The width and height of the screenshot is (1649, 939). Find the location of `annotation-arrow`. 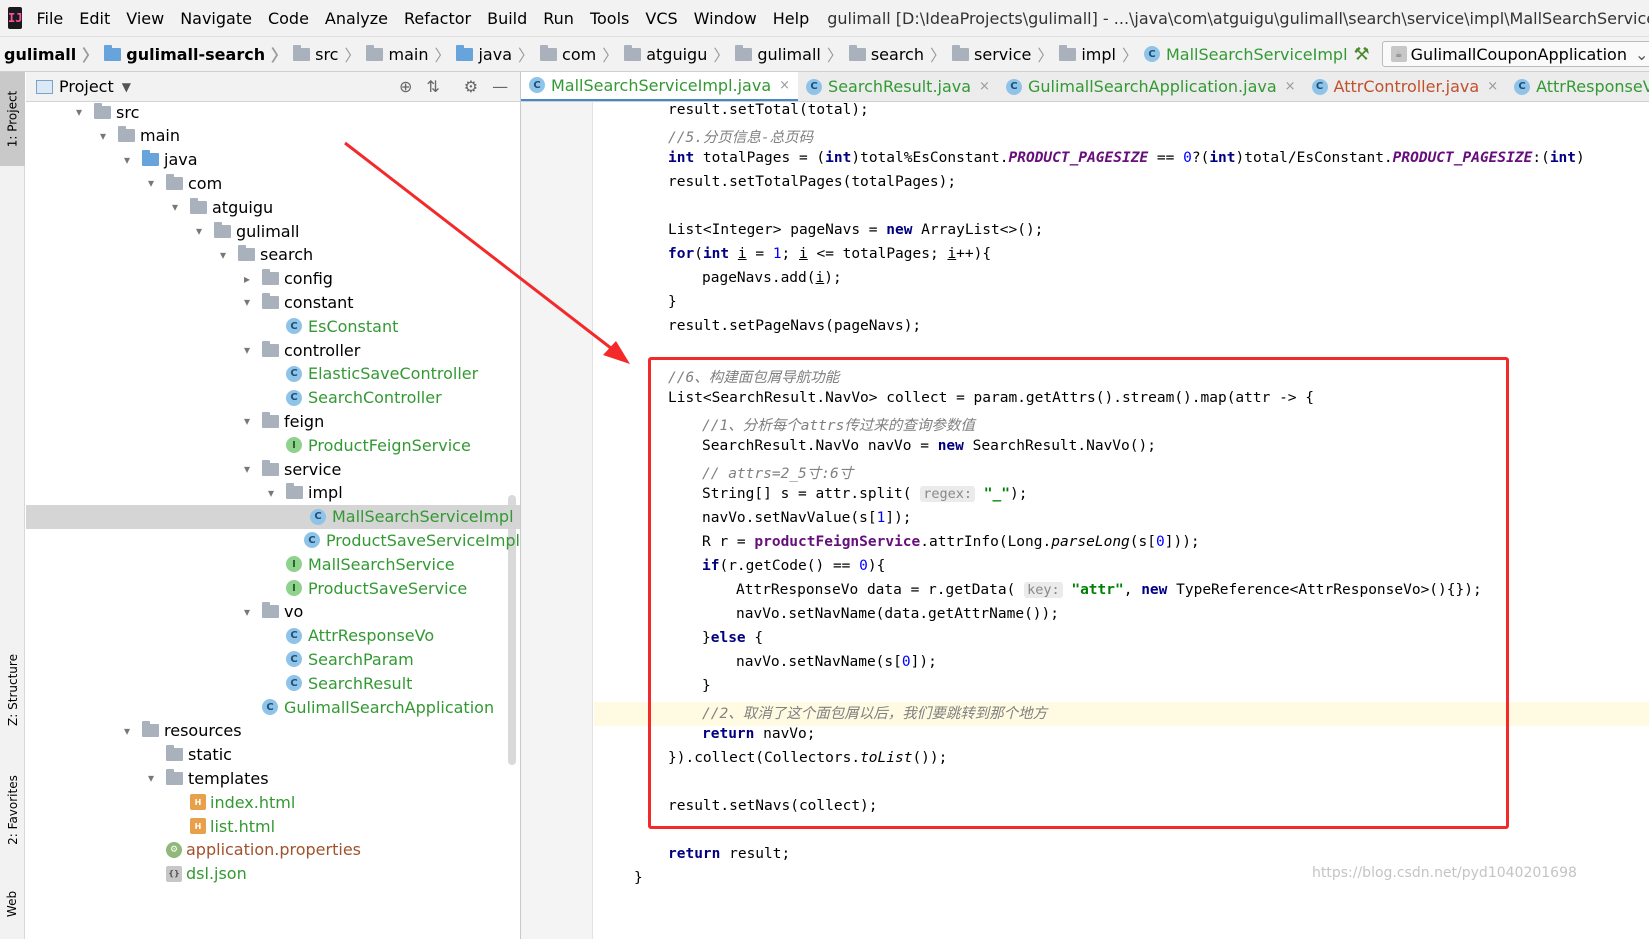

annotation-arrow is located at coordinates (487, 252).